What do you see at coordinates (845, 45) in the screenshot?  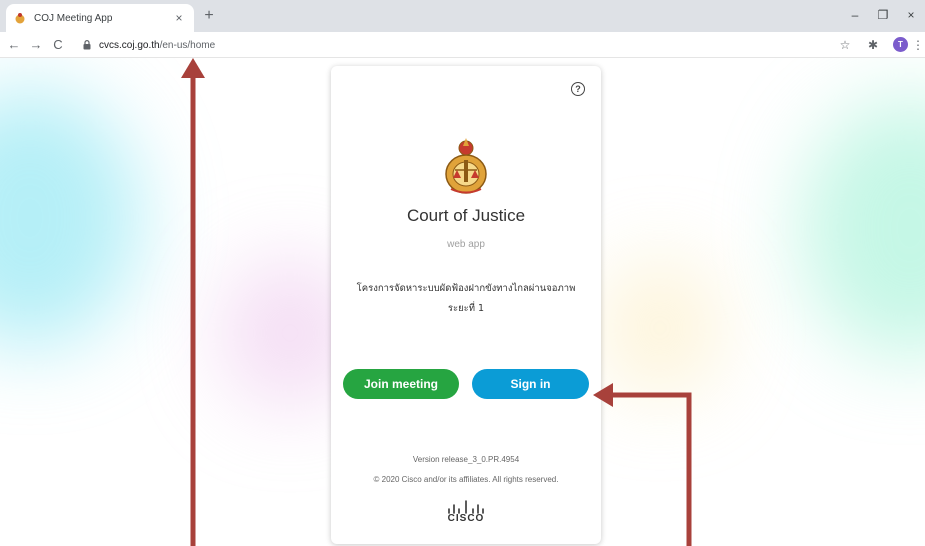 I see `bookmark-star-icon: ☆` at bounding box center [845, 45].